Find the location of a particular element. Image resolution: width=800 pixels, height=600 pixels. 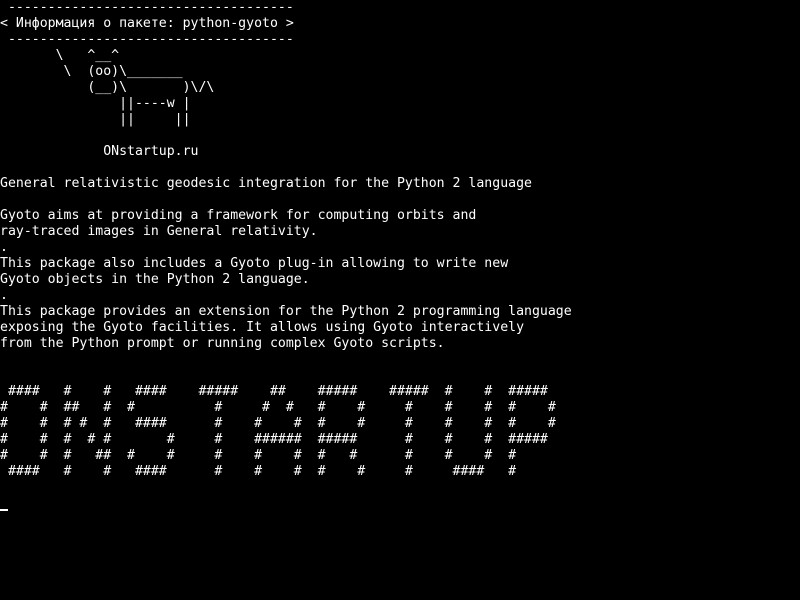

terminal-line: # # # ## # # # # # # # # # # # is located at coordinates (258, 455).